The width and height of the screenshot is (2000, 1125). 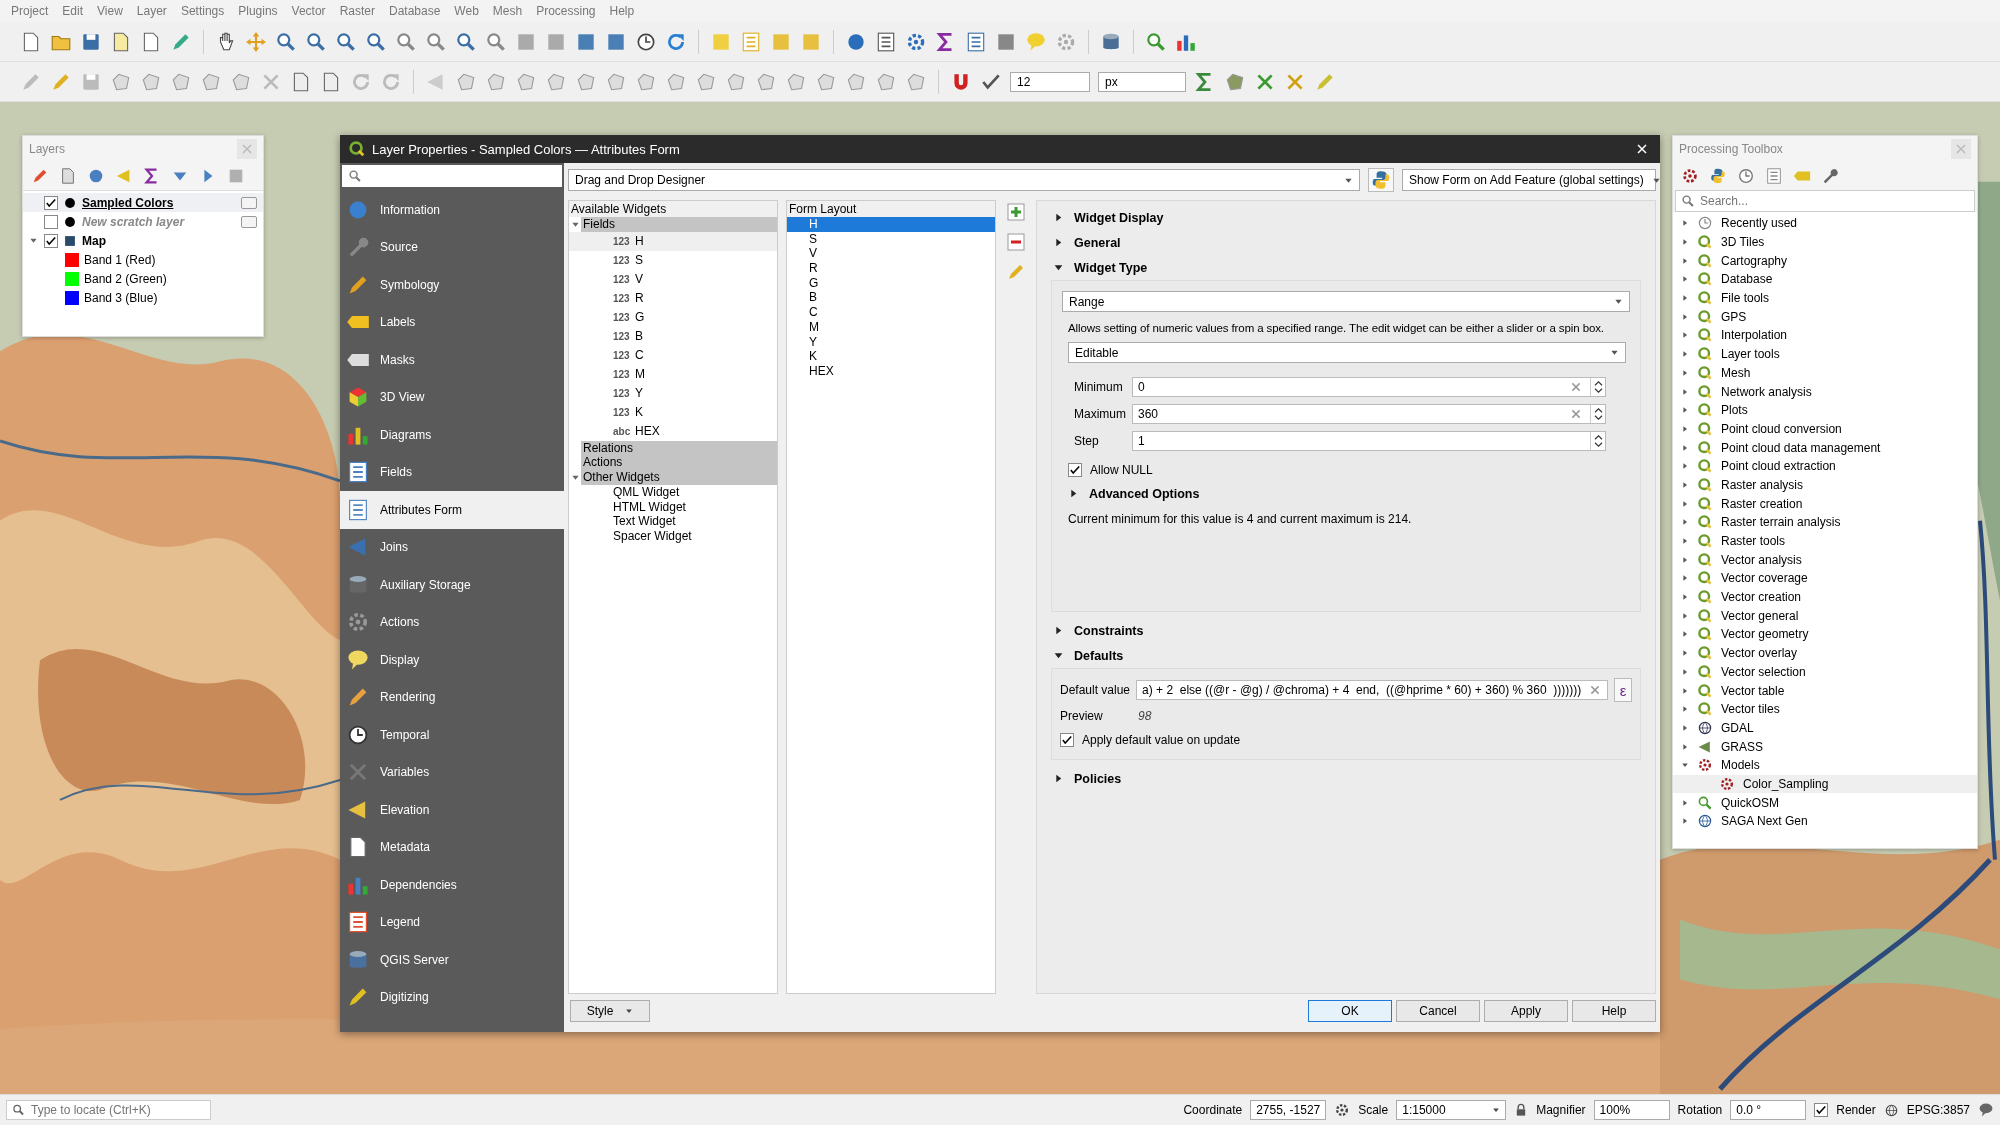 What do you see at coordinates (1825, 560) in the screenshot?
I see `tree-item: Vector analysis` at bounding box center [1825, 560].